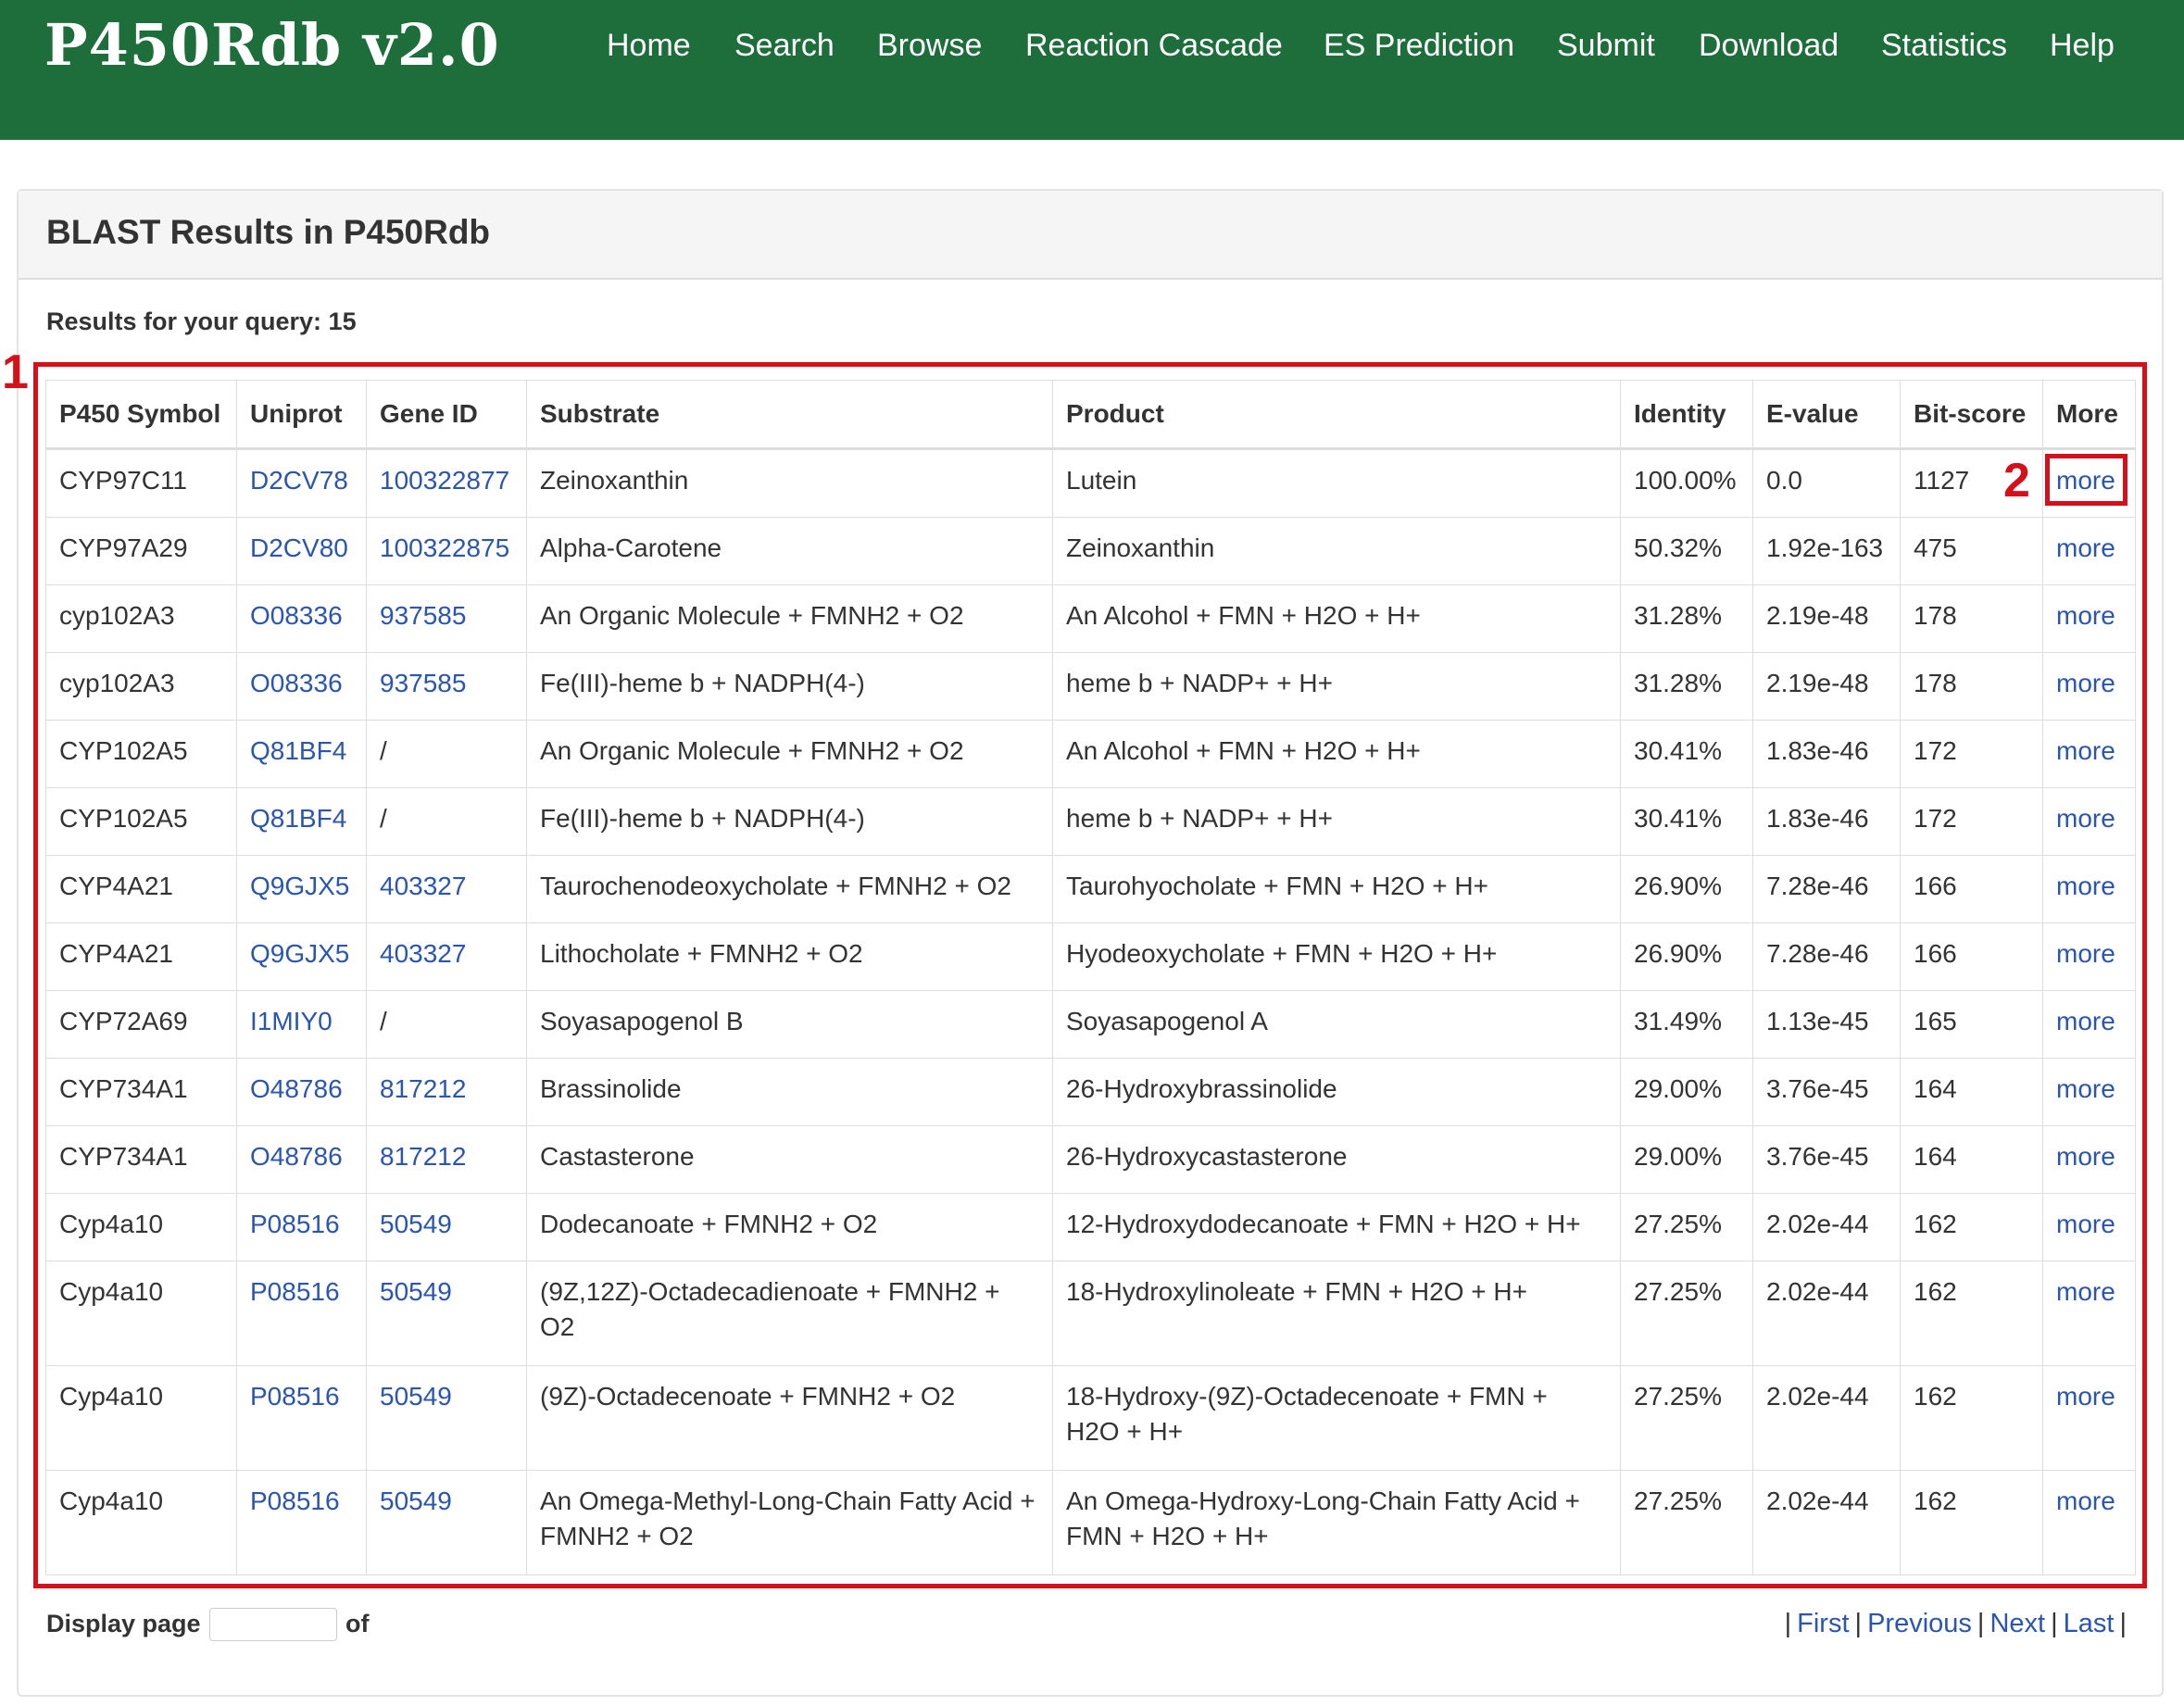  I want to click on nav-home: Home, so click(649, 46).